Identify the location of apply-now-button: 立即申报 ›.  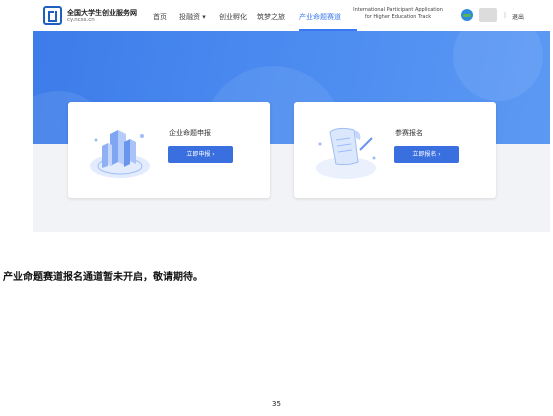
(200, 154).